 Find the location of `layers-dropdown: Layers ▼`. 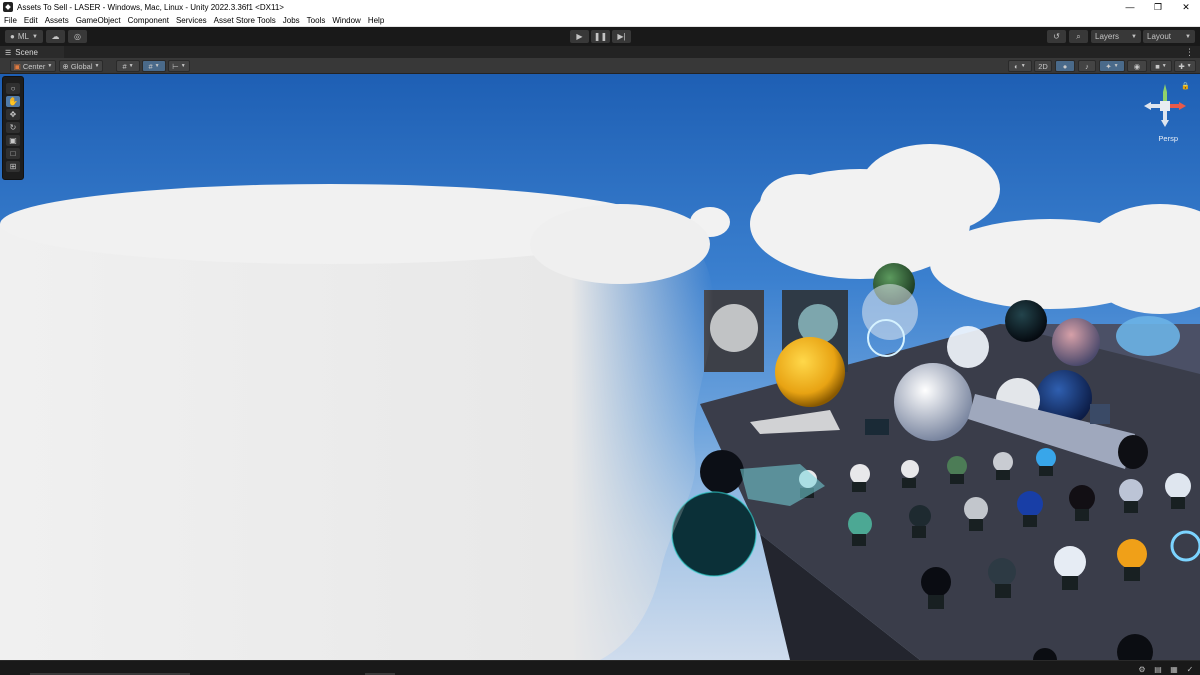

layers-dropdown: Layers ▼ is located at coordinates (1116, 36).